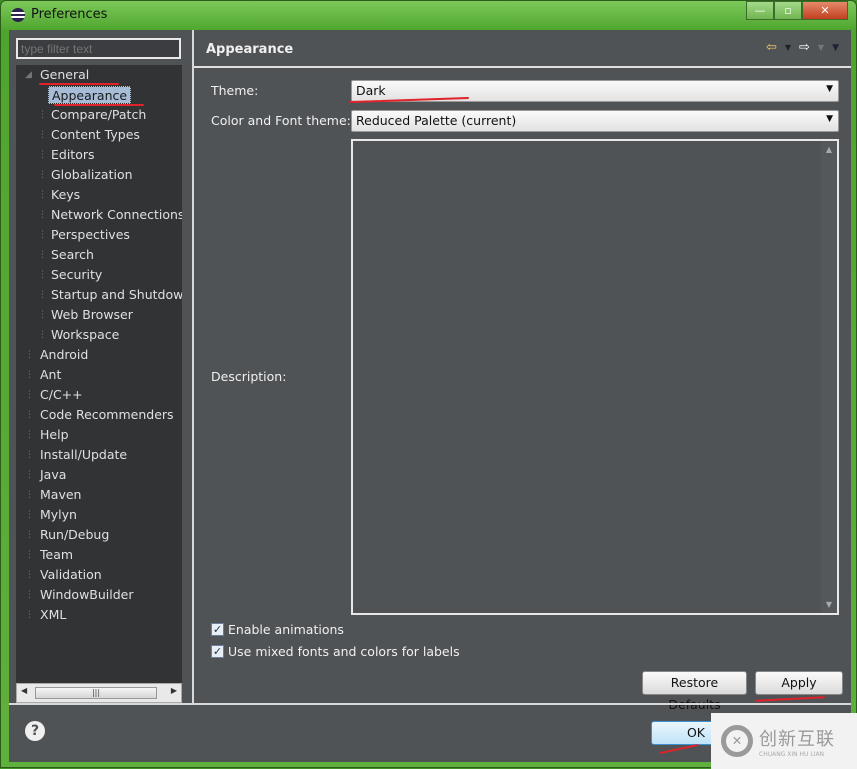  I want to click on watermark-logo: ✕ 创新互联 CHUANG XIN HU LIAN, so click(784, 741).